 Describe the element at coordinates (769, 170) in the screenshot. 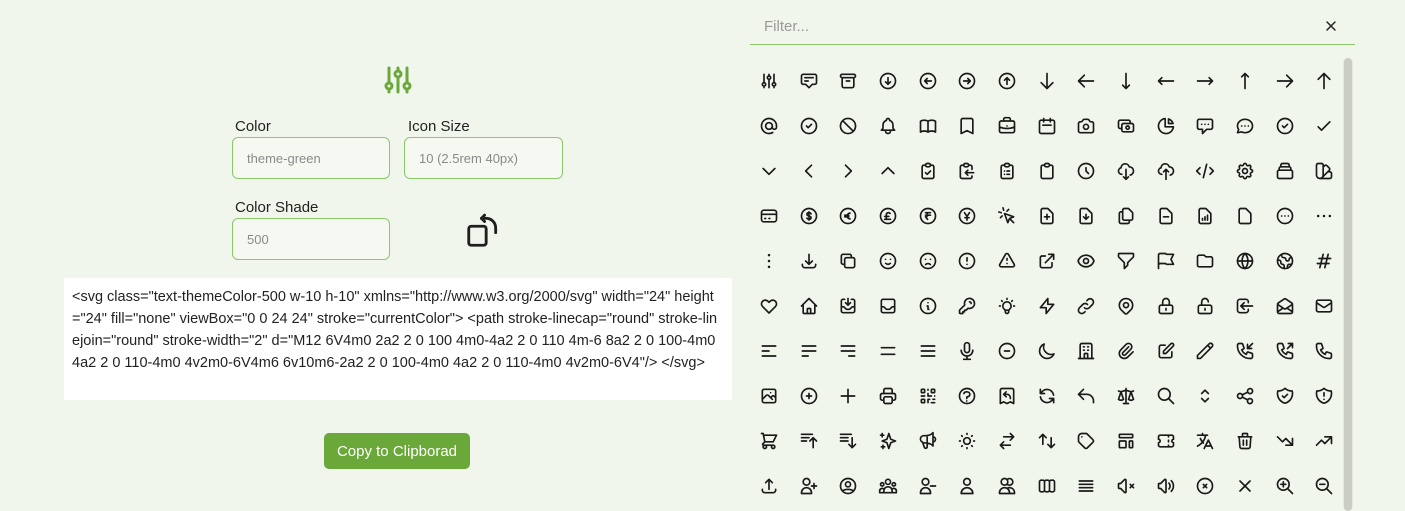

I see `icon-cell-chevron-down` at that location.